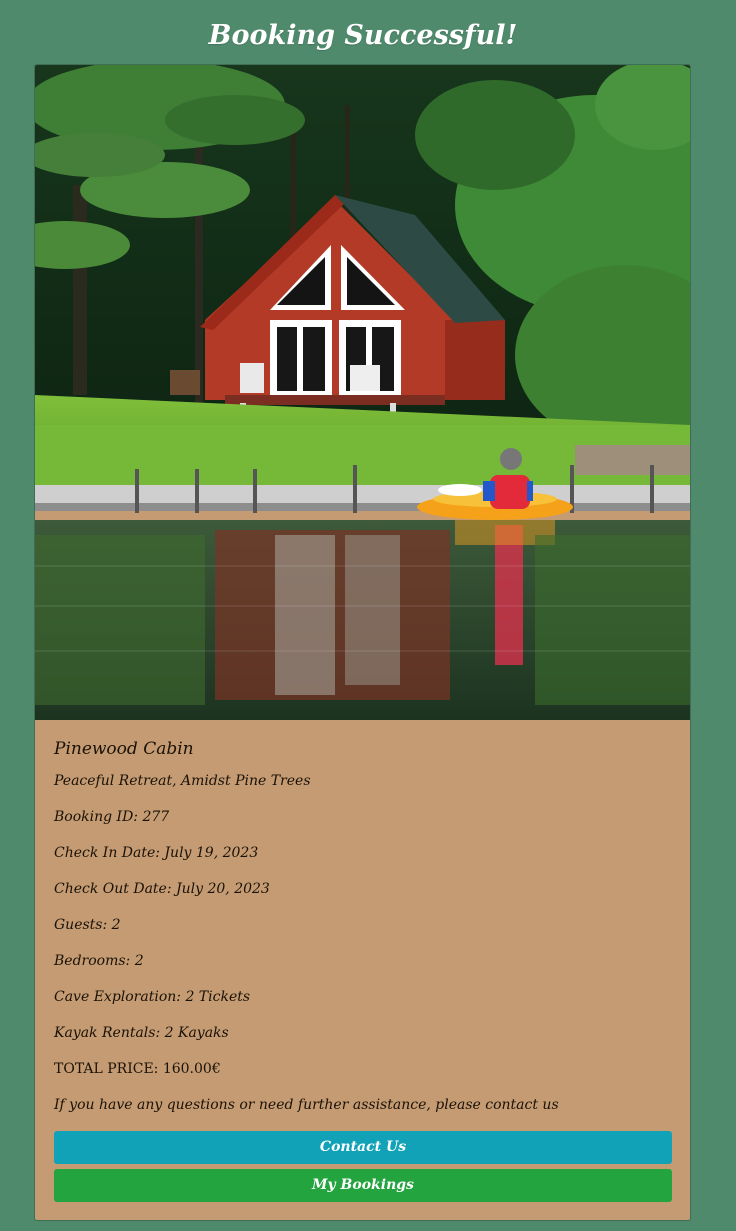 The image size is (736, 1231). What do you see at coordinates (182, 781) in the screenshot?
I see `cabin-tagline: Peaceful Retreat, Amidst Pine Trees` at bounding box center [182, 781].